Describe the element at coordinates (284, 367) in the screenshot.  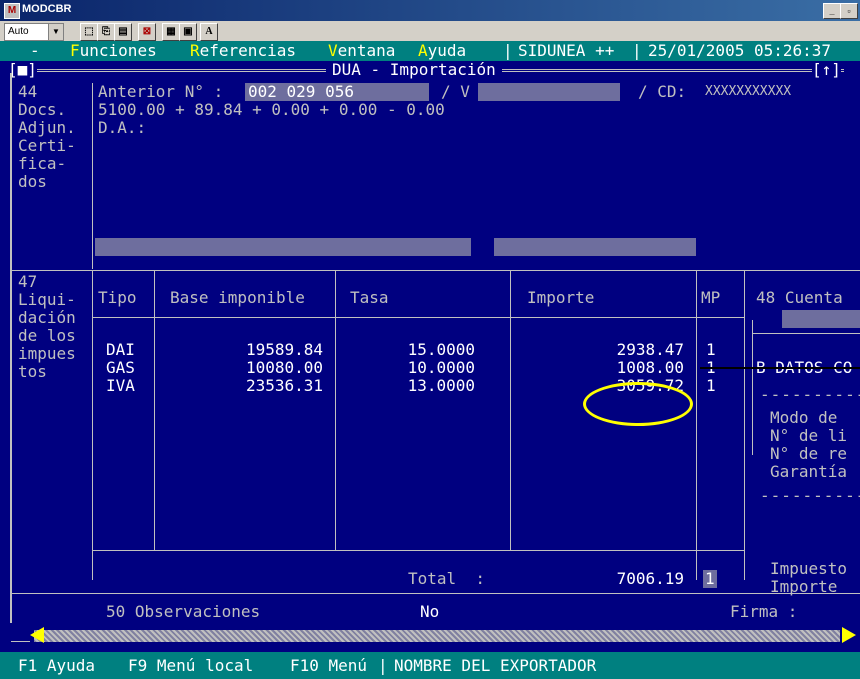
I see `cell-base: 10080.00` at that location.